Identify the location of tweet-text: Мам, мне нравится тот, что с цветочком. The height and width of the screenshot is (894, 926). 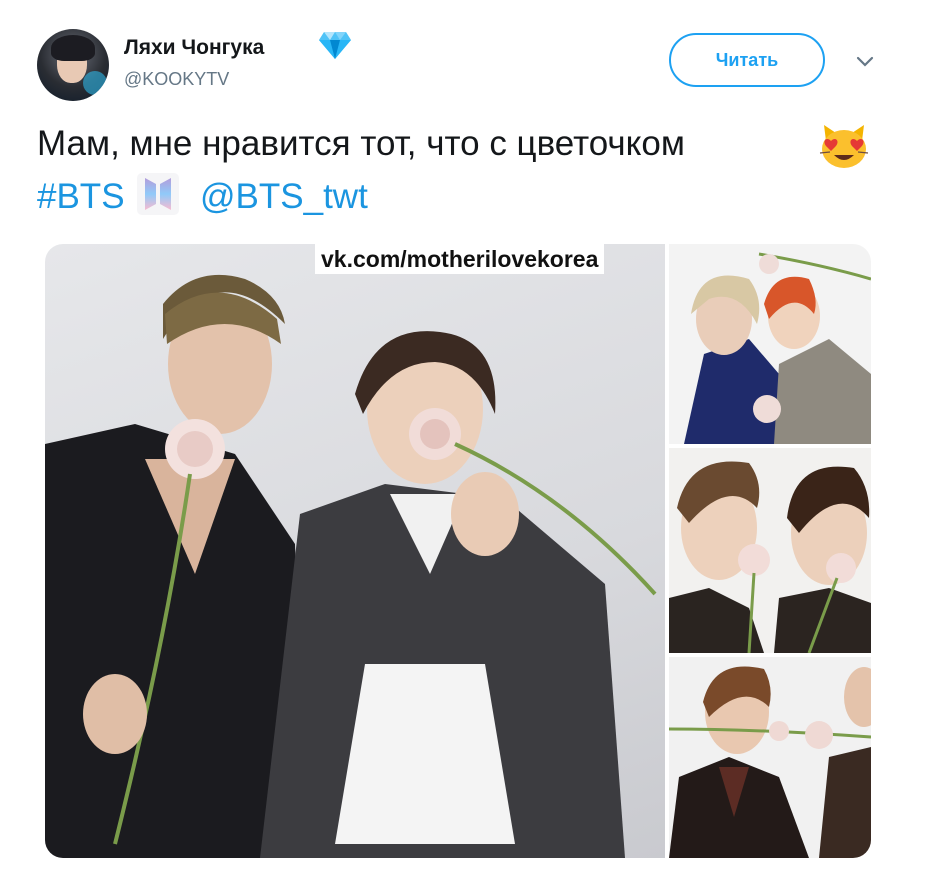
(361, 143).